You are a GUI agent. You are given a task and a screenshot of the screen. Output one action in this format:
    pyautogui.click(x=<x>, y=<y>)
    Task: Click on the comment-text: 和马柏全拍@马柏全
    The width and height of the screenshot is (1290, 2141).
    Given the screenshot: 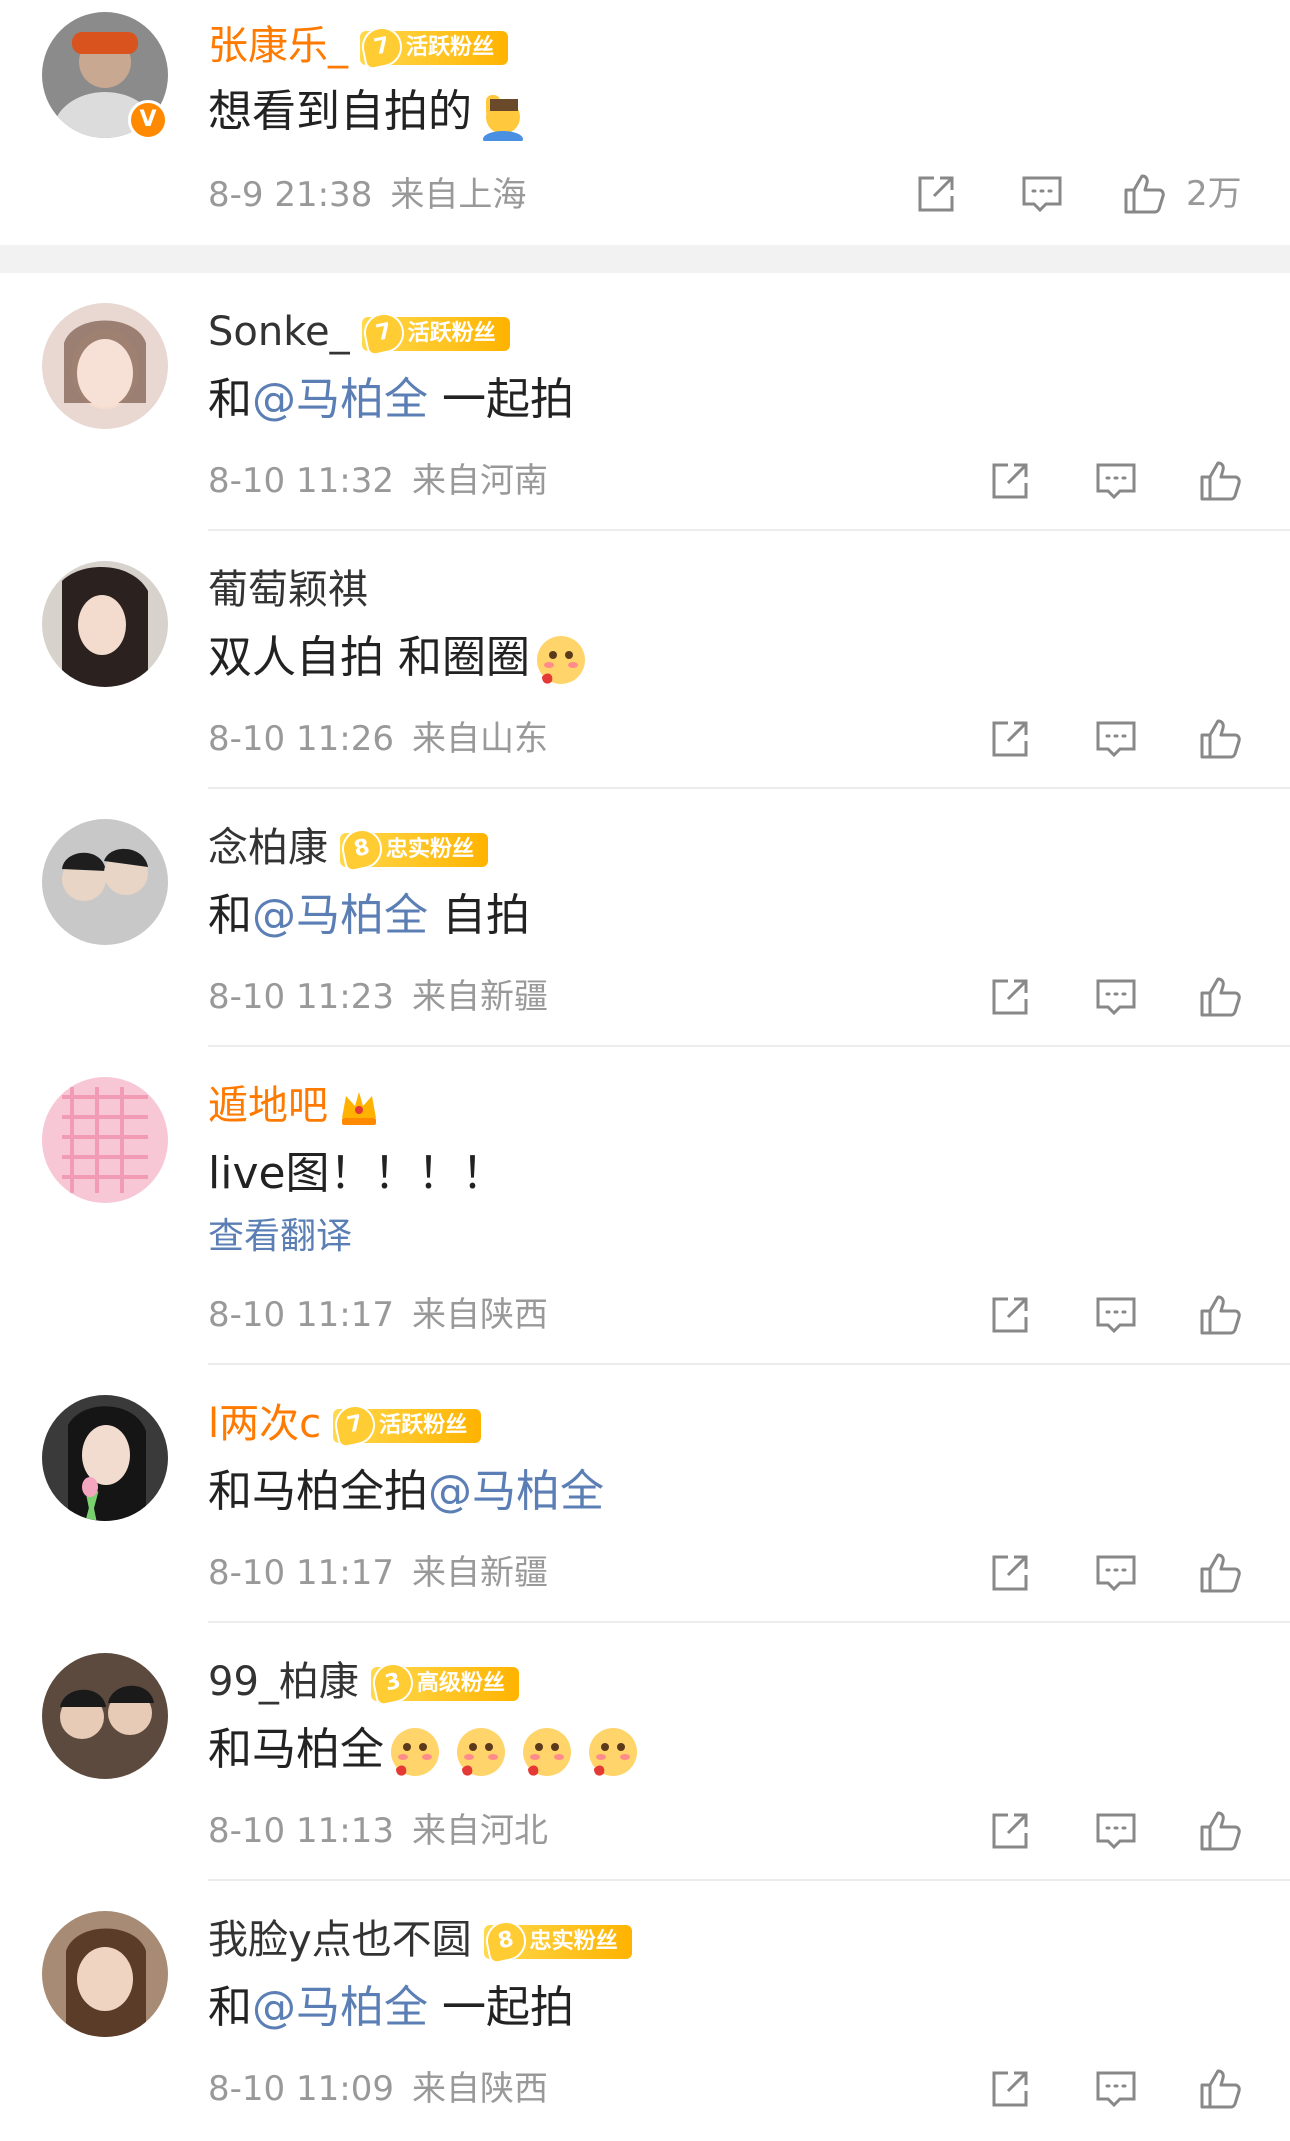 What is the action you would take?
    pyautogui.click(x=406, y=1492)
    